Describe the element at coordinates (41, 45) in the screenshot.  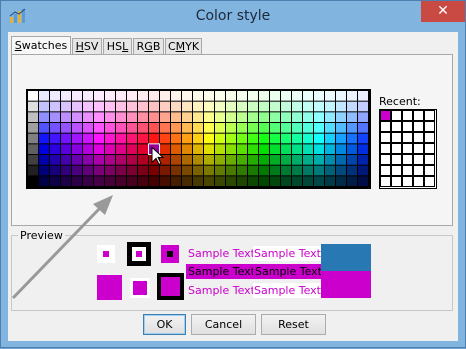
I see `tab-swatches: Swatches` at that location.